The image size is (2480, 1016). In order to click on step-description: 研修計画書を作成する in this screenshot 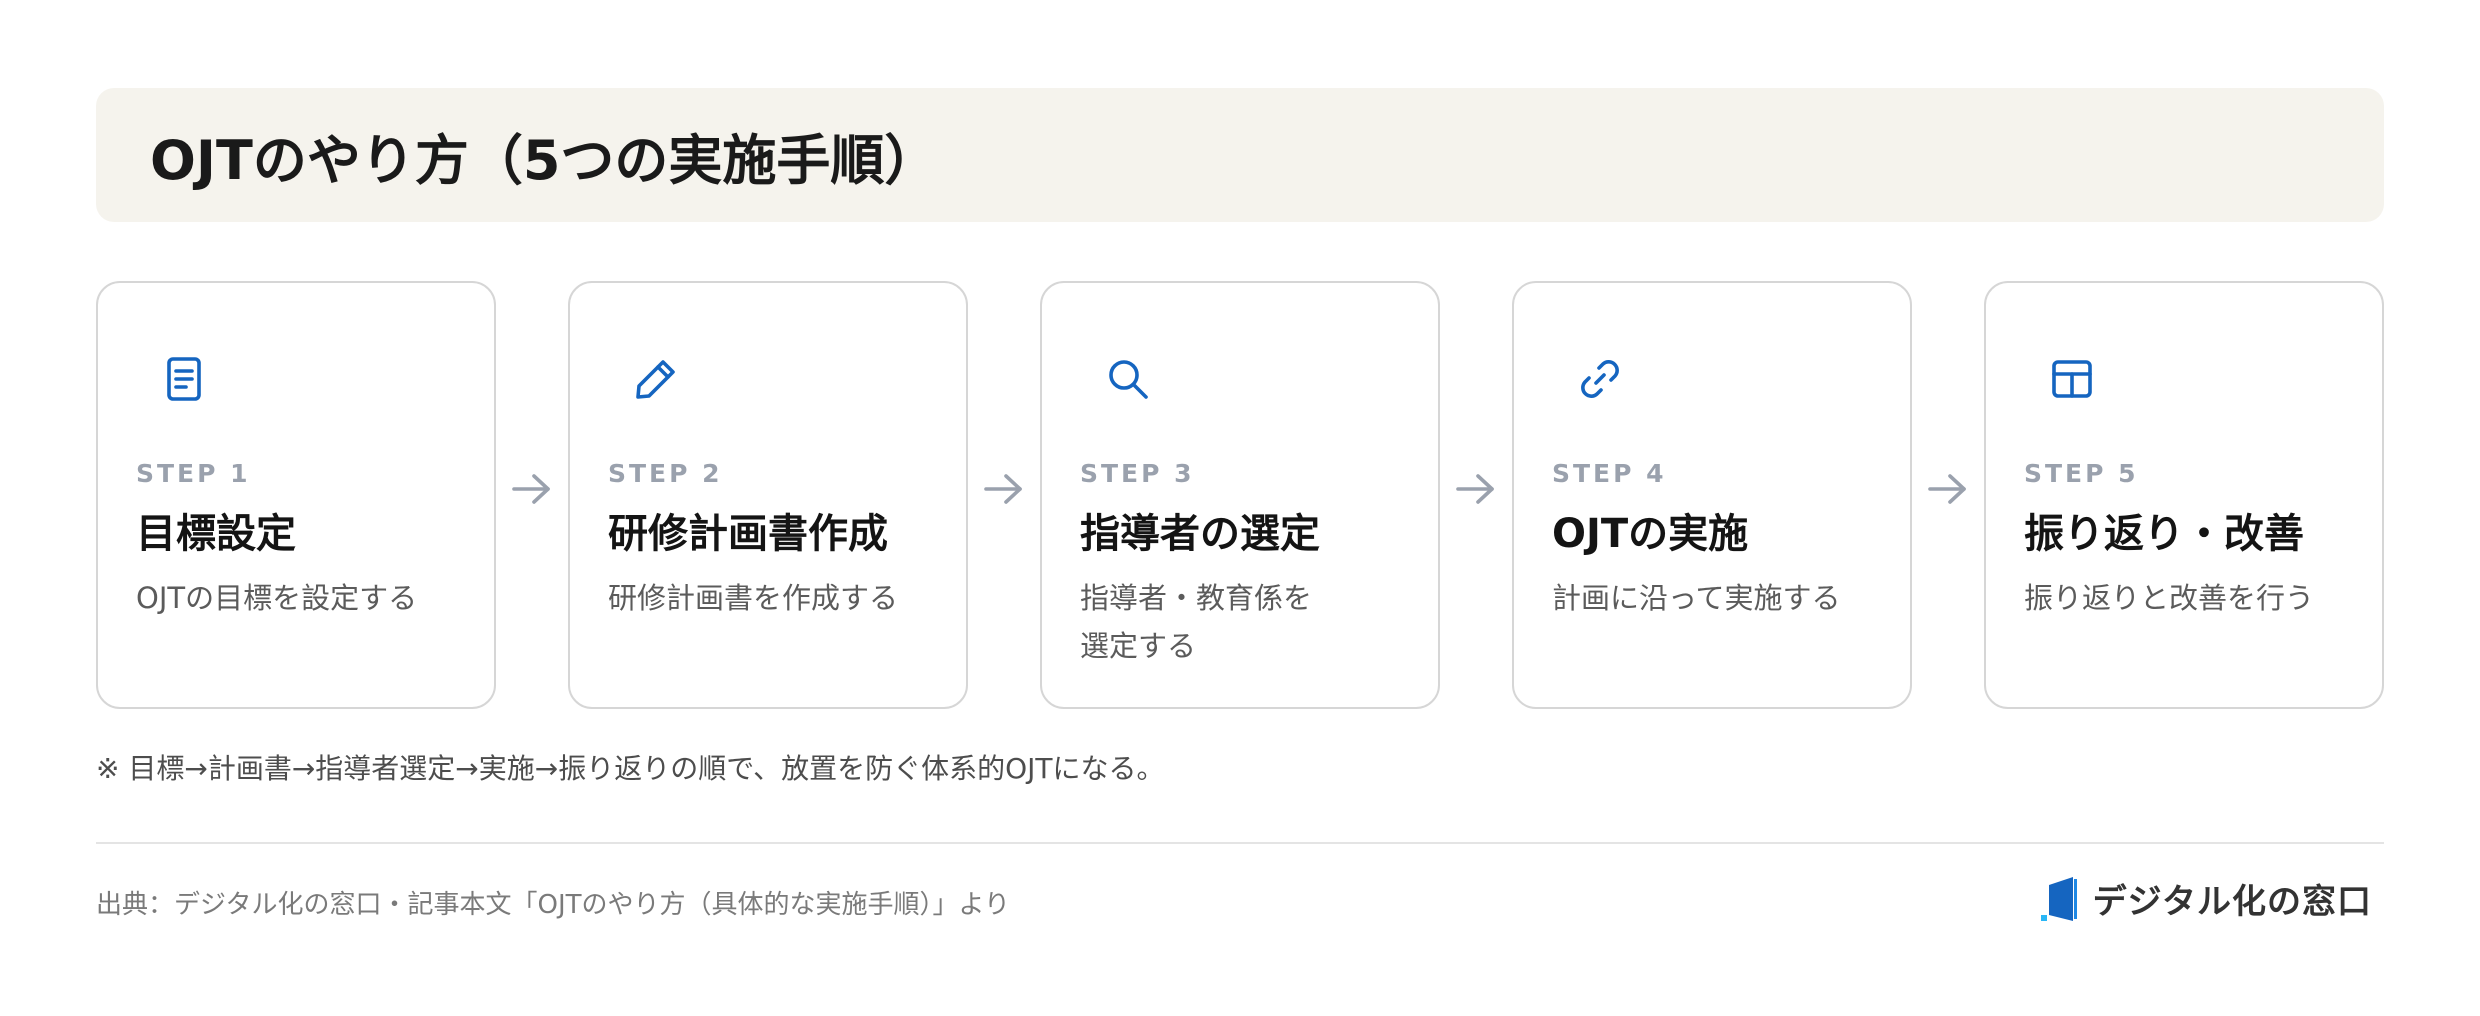, I will do `click(753, 598)`.